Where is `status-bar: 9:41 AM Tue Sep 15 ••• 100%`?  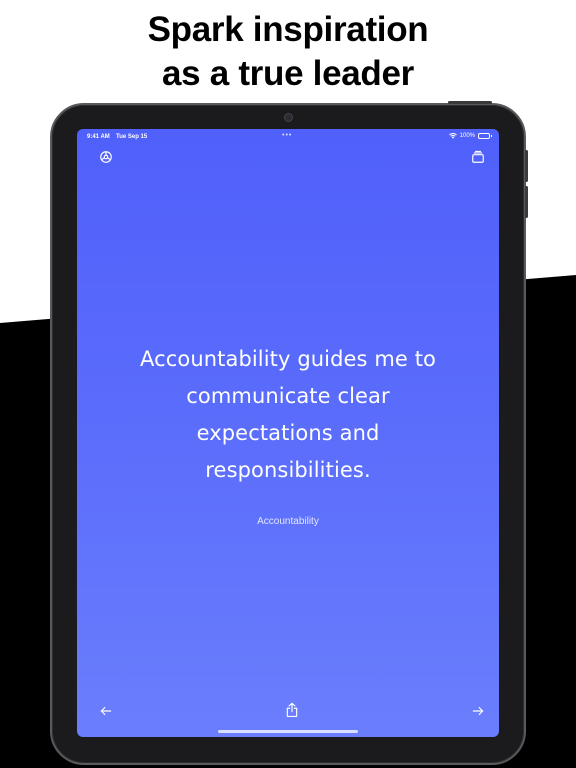 status-bar: 9:41 AM Tue Sep 15 ••• 100% is located at coordinates (288, 137).